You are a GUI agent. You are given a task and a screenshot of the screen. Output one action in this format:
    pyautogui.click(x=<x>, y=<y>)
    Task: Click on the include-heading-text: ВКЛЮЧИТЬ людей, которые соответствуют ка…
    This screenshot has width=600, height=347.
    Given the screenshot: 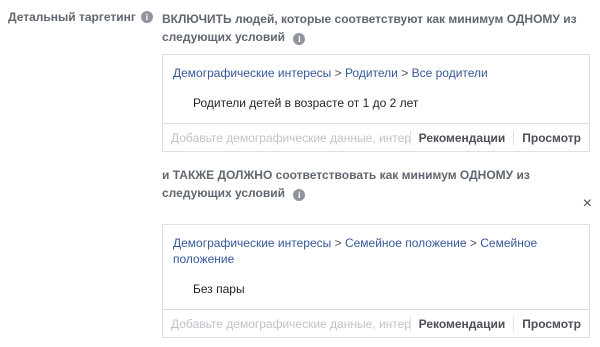 What is the action you would take?
    pyautogui.click(x=369, y=28)
    